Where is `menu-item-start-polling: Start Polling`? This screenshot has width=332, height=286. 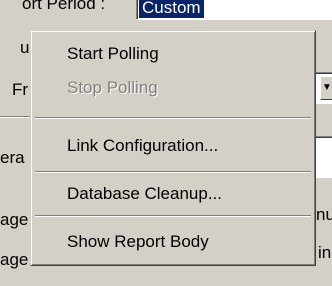 menu-item-start-polling: Start Polling is located at coordinates (173, 54).